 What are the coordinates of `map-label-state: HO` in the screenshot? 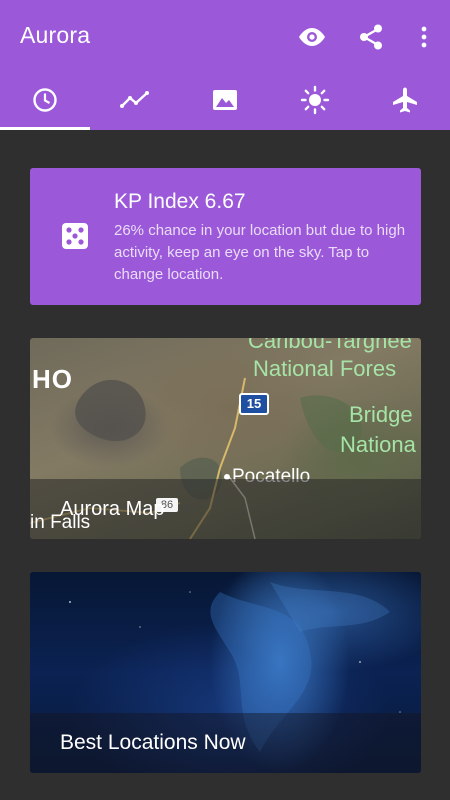 It's located at (52, 379).